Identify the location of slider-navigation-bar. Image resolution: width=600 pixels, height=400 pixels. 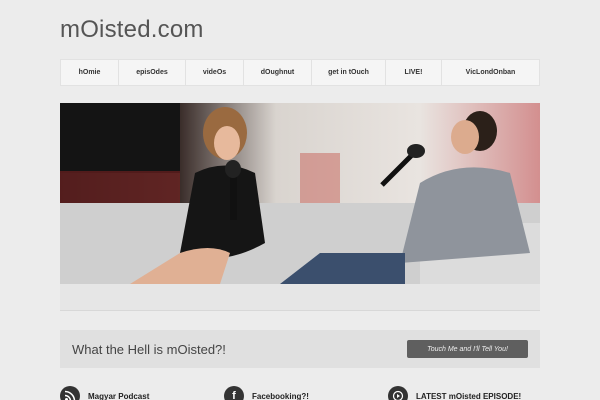
(300, 297).